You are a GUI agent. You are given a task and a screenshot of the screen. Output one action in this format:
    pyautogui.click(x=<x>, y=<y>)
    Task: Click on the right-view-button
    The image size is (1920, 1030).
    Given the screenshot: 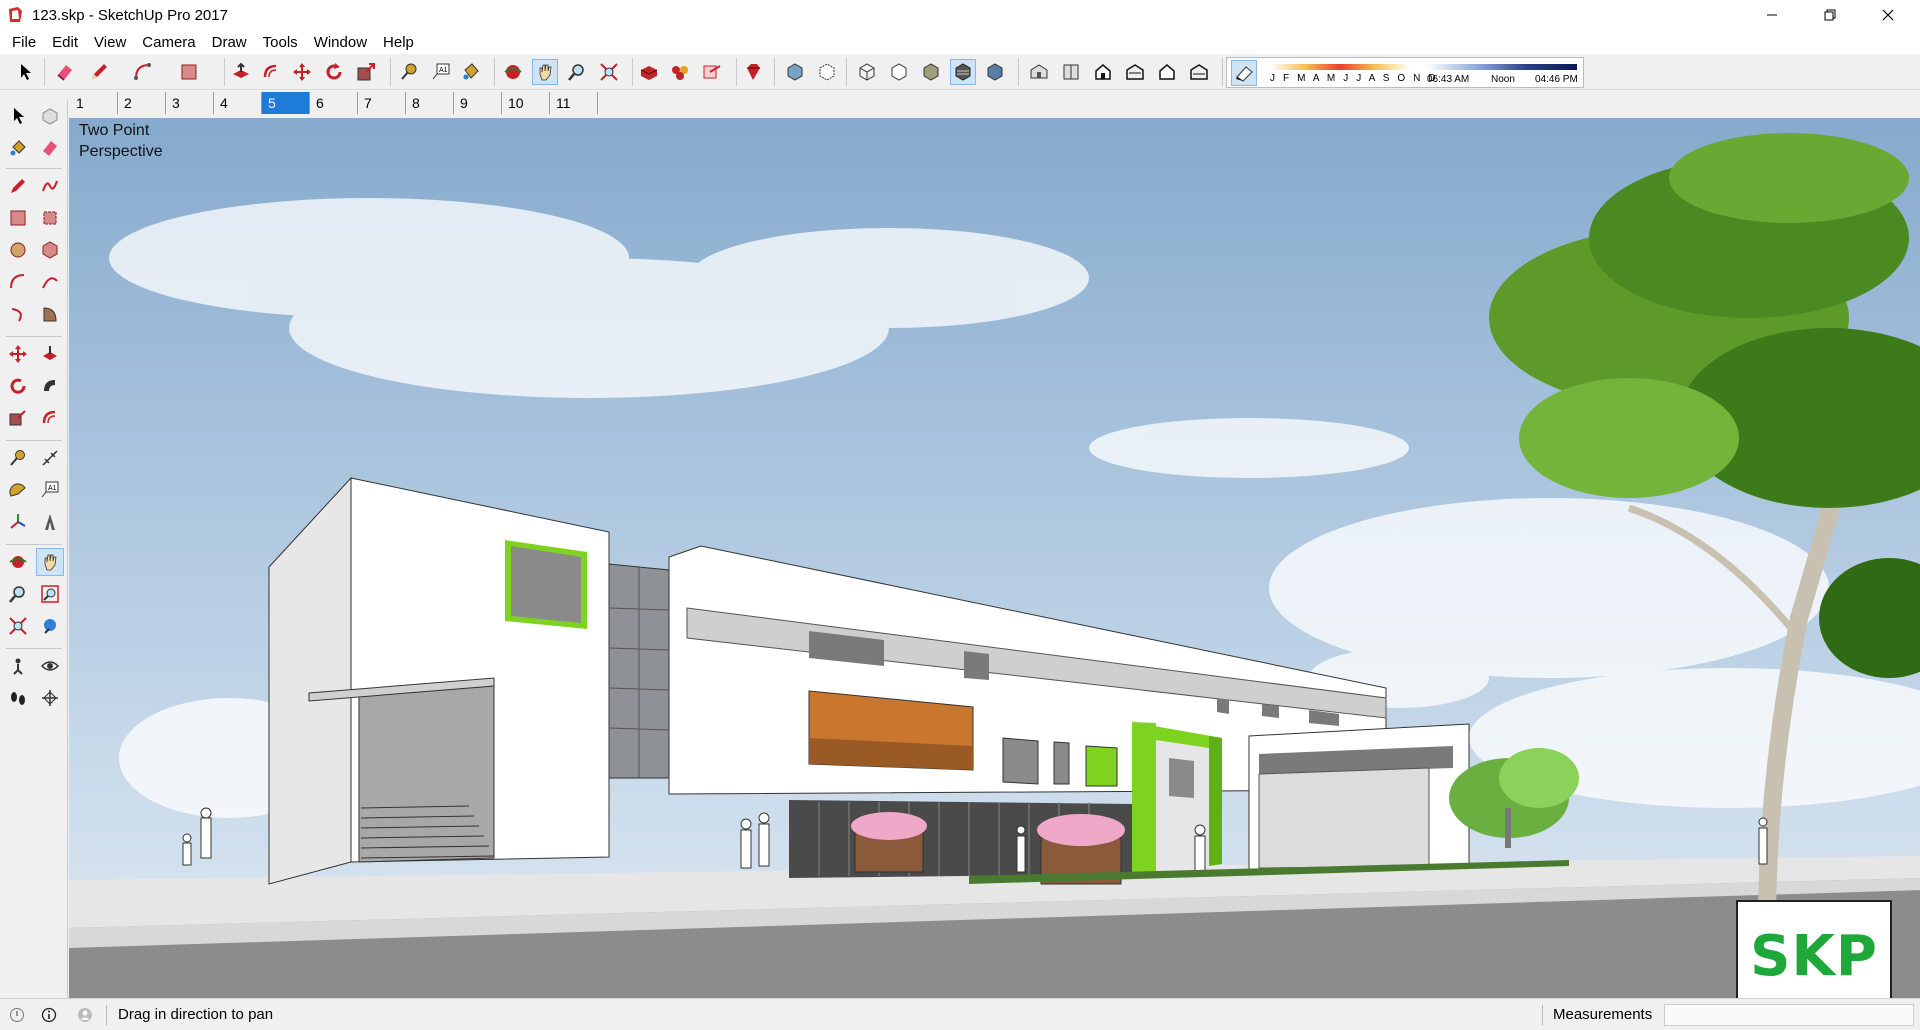 What is the action you would take?
    pyautogui.click(x=1135, y=72)
    